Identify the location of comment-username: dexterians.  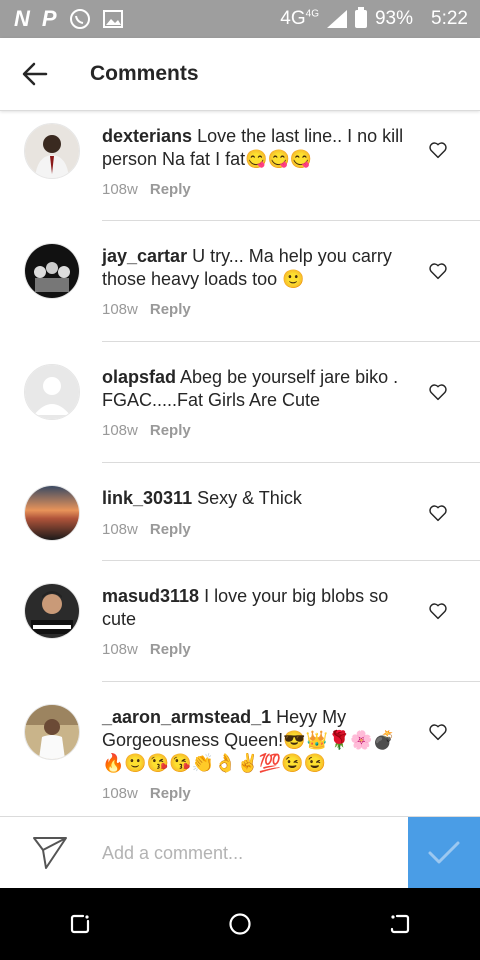
(147, 136).